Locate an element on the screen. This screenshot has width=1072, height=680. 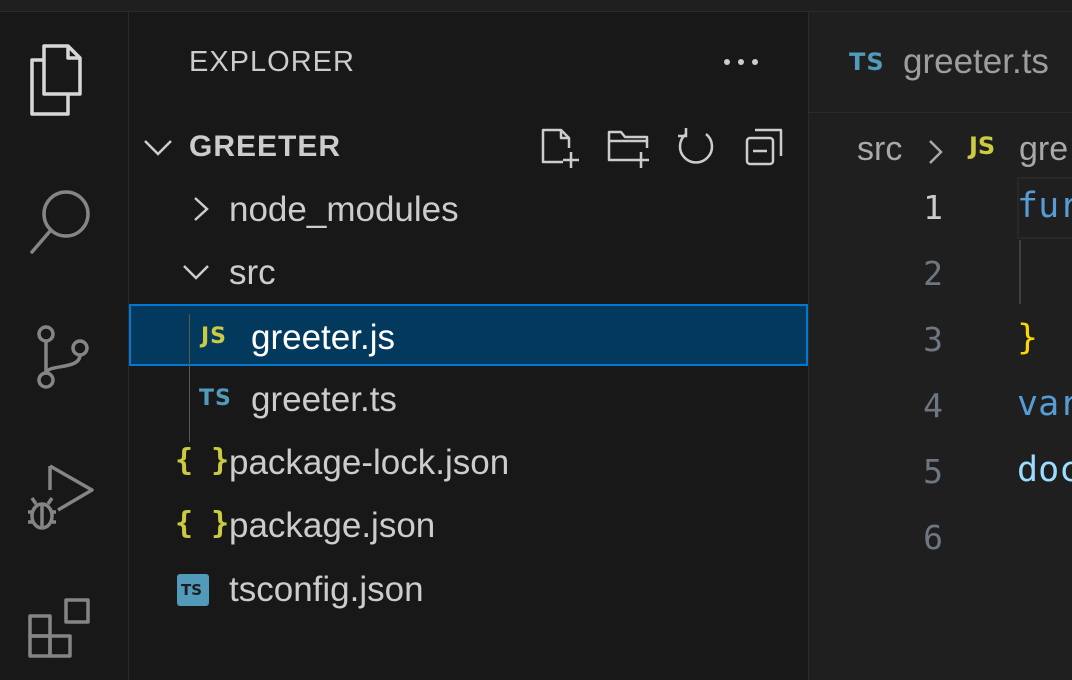
tree-item-label: tsconfig.json is located at coordinates (326, 589).